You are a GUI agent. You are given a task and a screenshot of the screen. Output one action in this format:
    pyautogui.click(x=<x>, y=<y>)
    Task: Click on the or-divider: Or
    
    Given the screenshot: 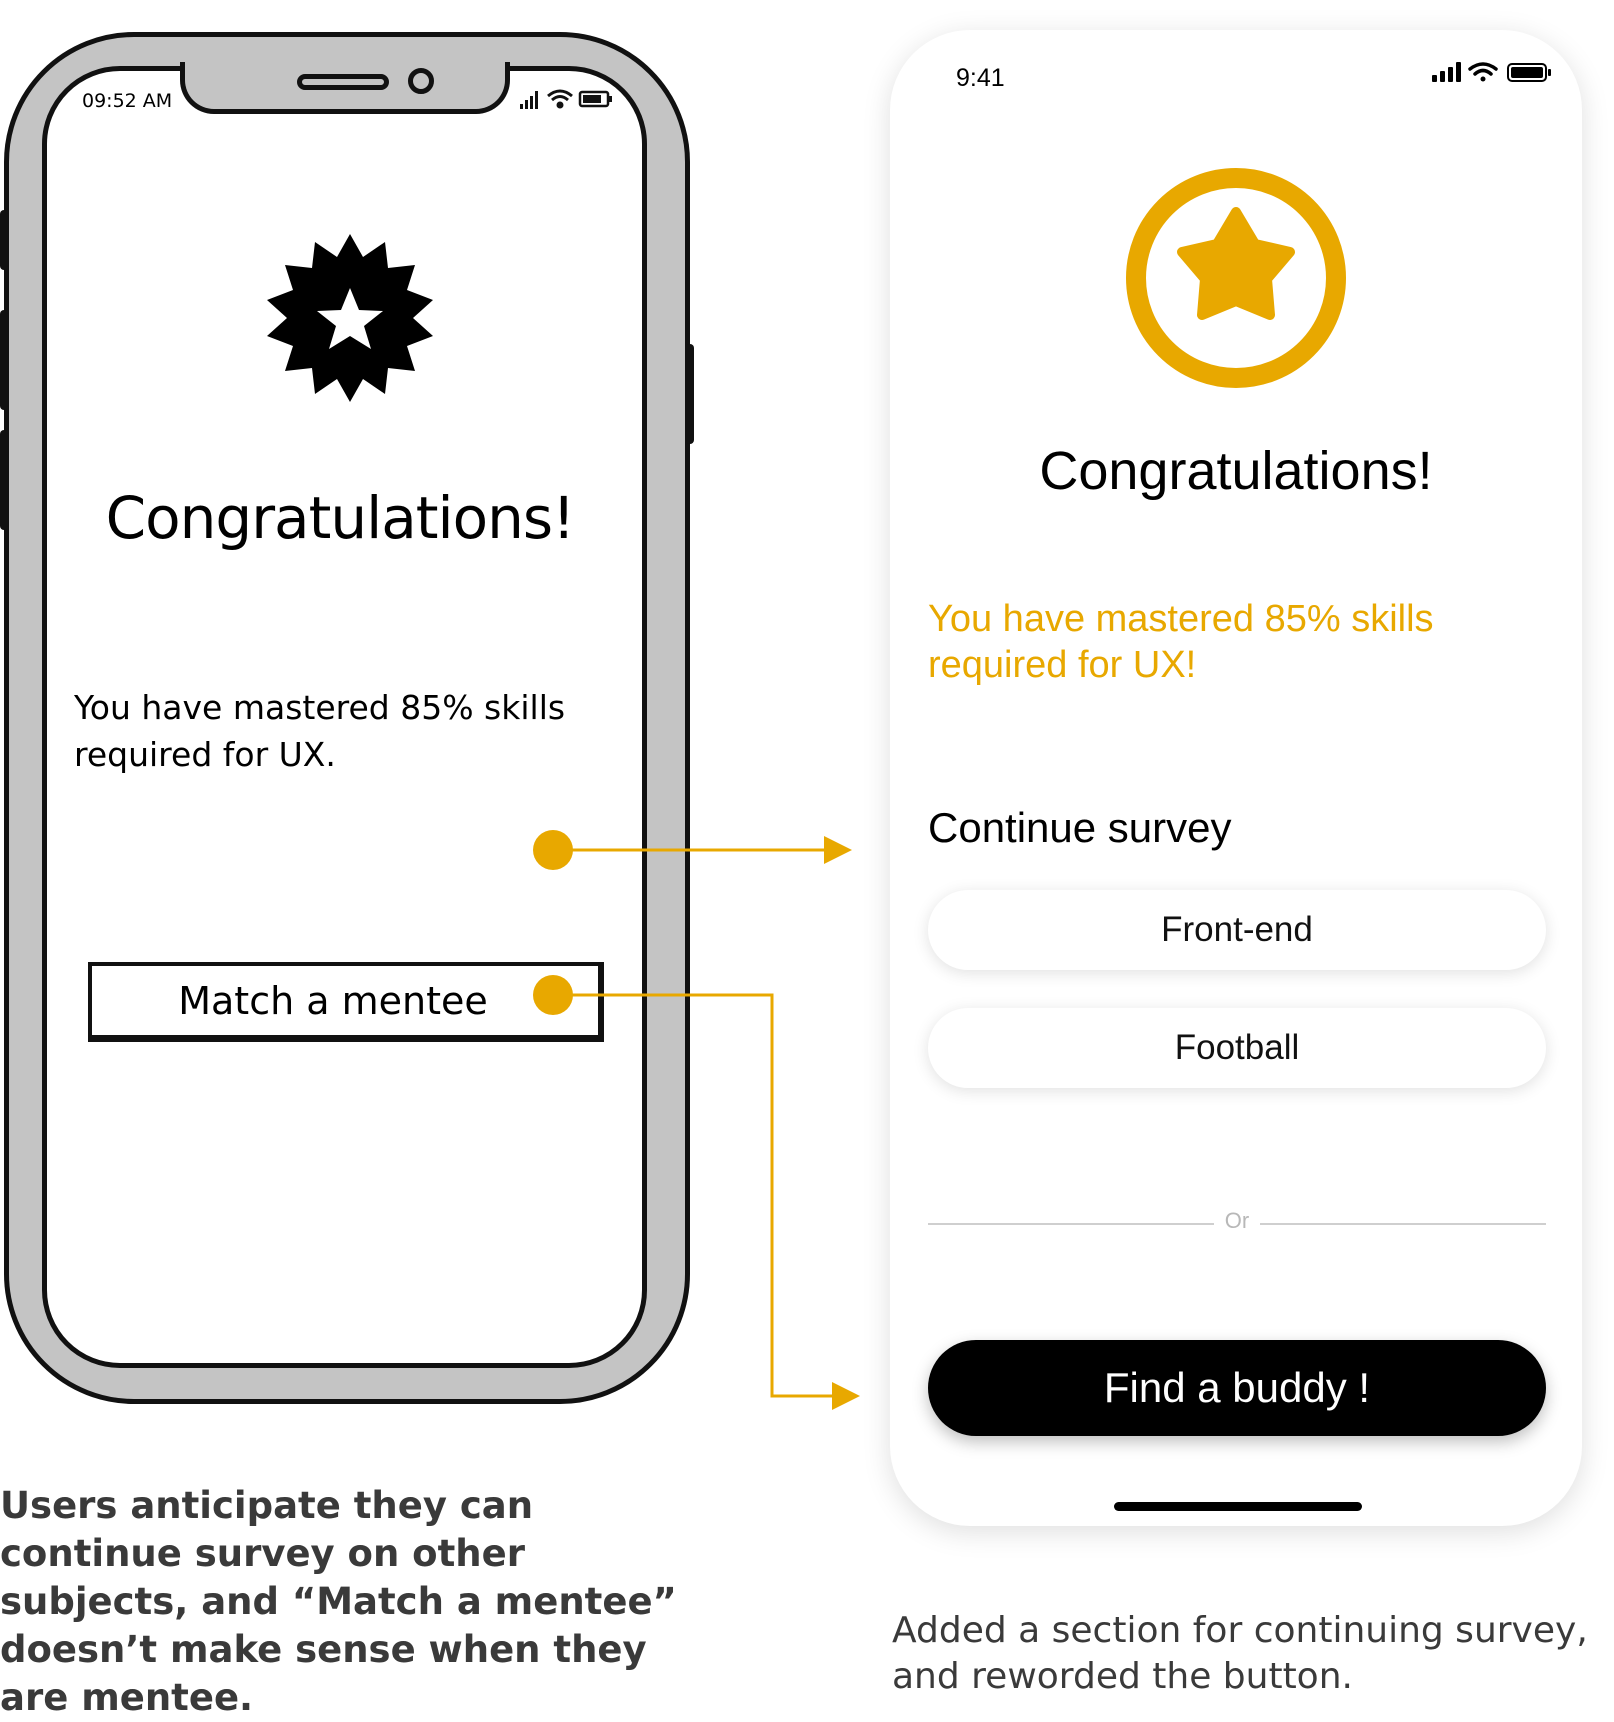 What is the action you would take?
    pyautogui.click(x=1237, y=1223)
    